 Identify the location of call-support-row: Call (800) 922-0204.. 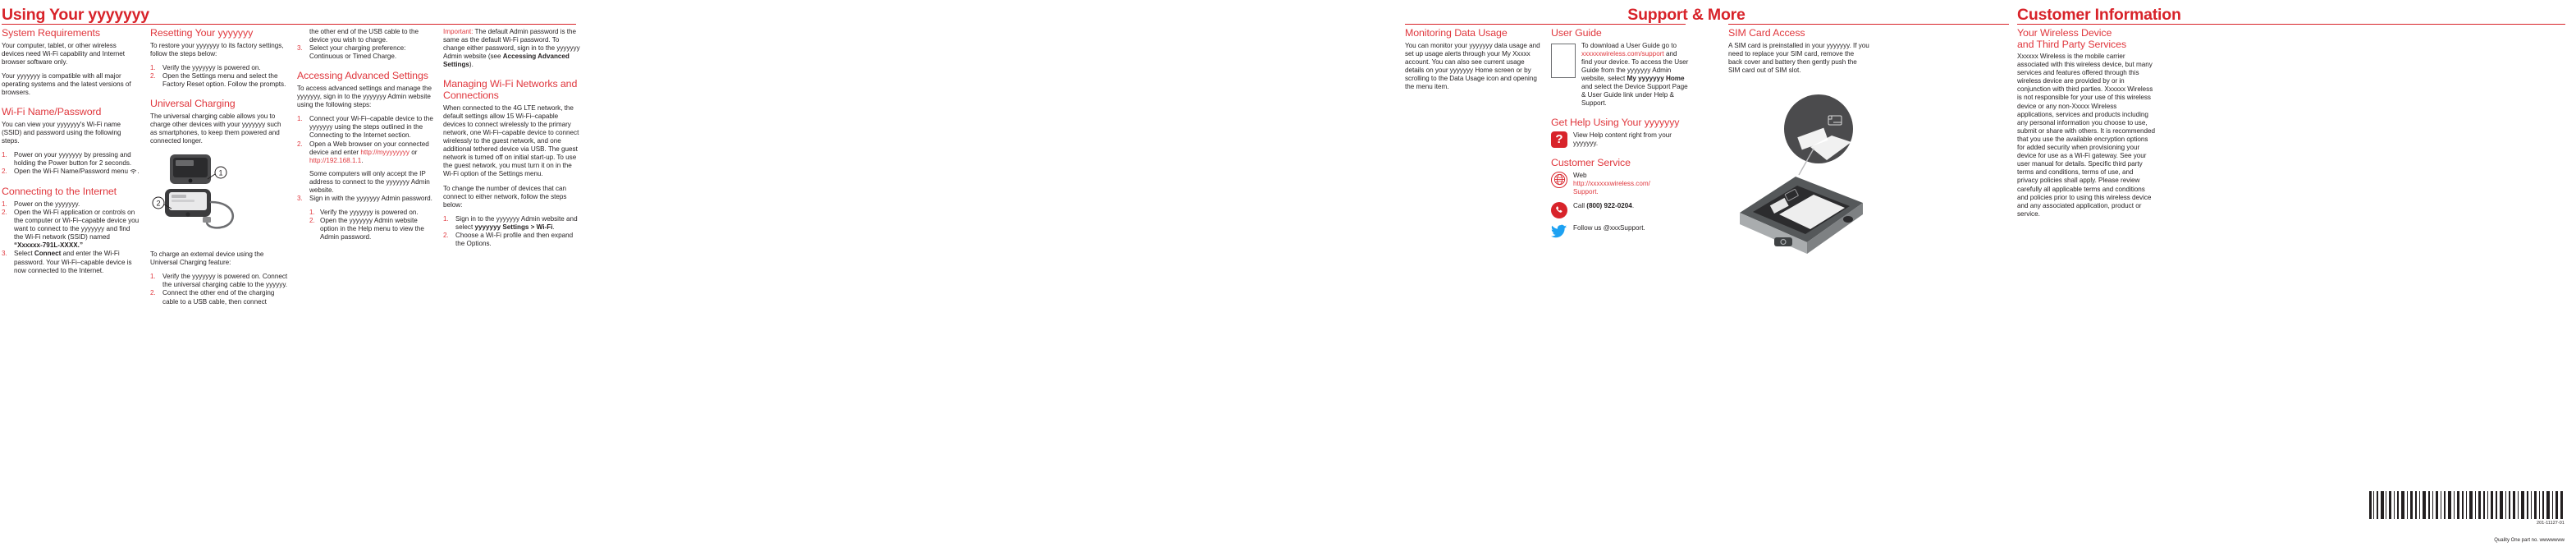
(1620, 210).